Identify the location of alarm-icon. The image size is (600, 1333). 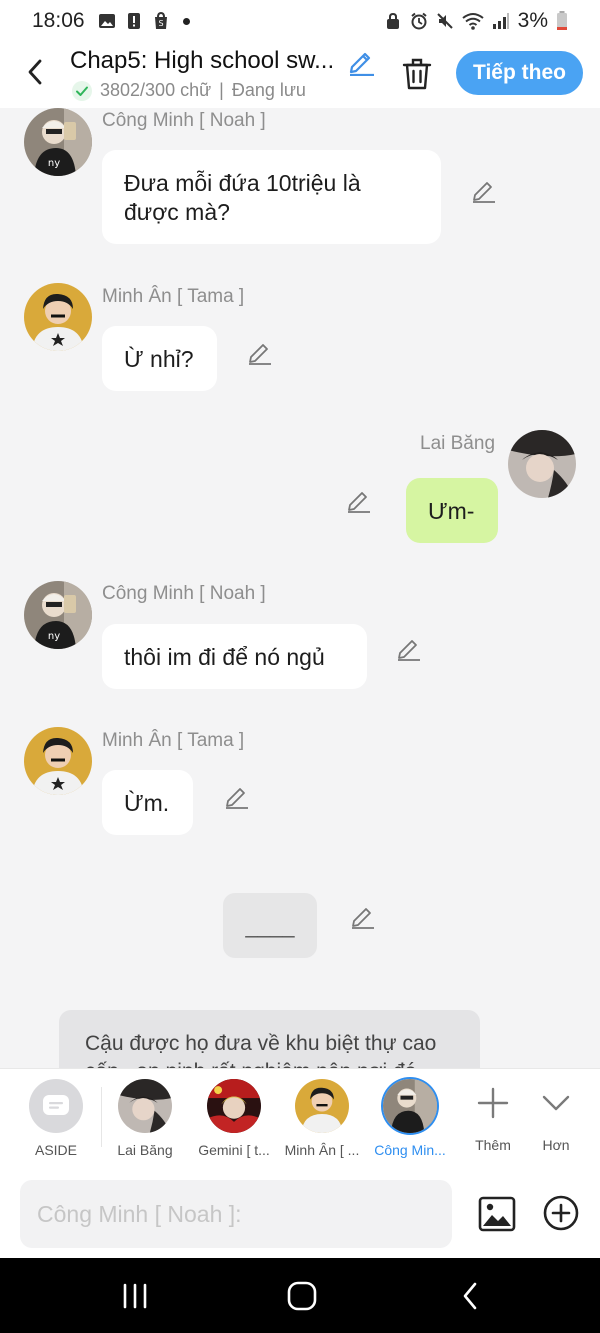
(419, 21).